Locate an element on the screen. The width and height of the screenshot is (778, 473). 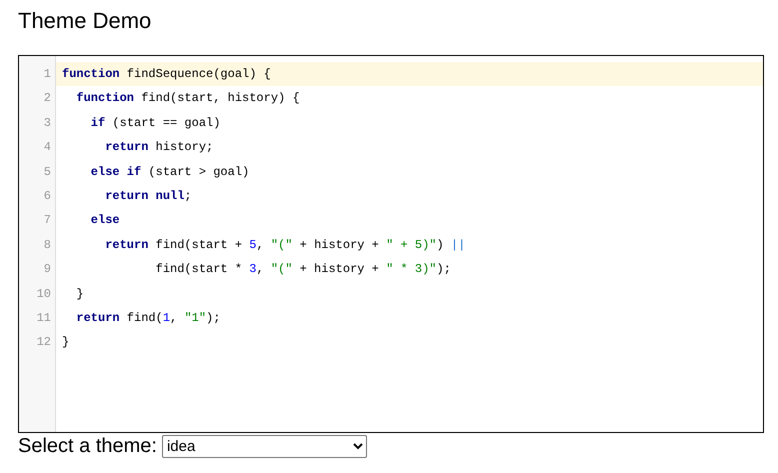
code-line: find(start * 3, "(" + history + " * 3)"); is located at coordinates (302, 269).